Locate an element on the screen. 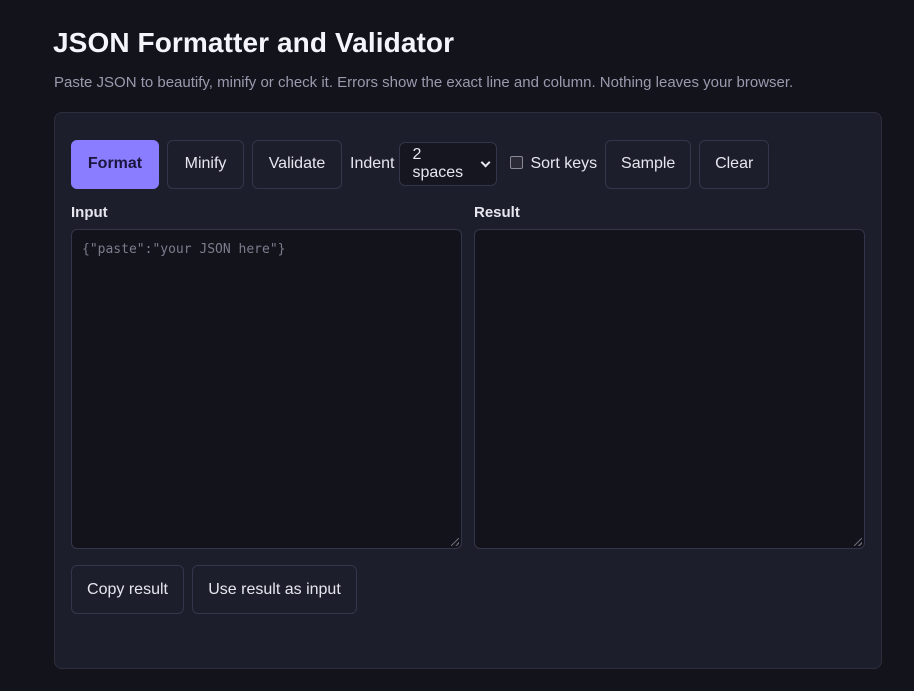 The height and width of the screenshot is (691, 914). indent-select-value: 2 spaces is located at coordinates (438, 163).